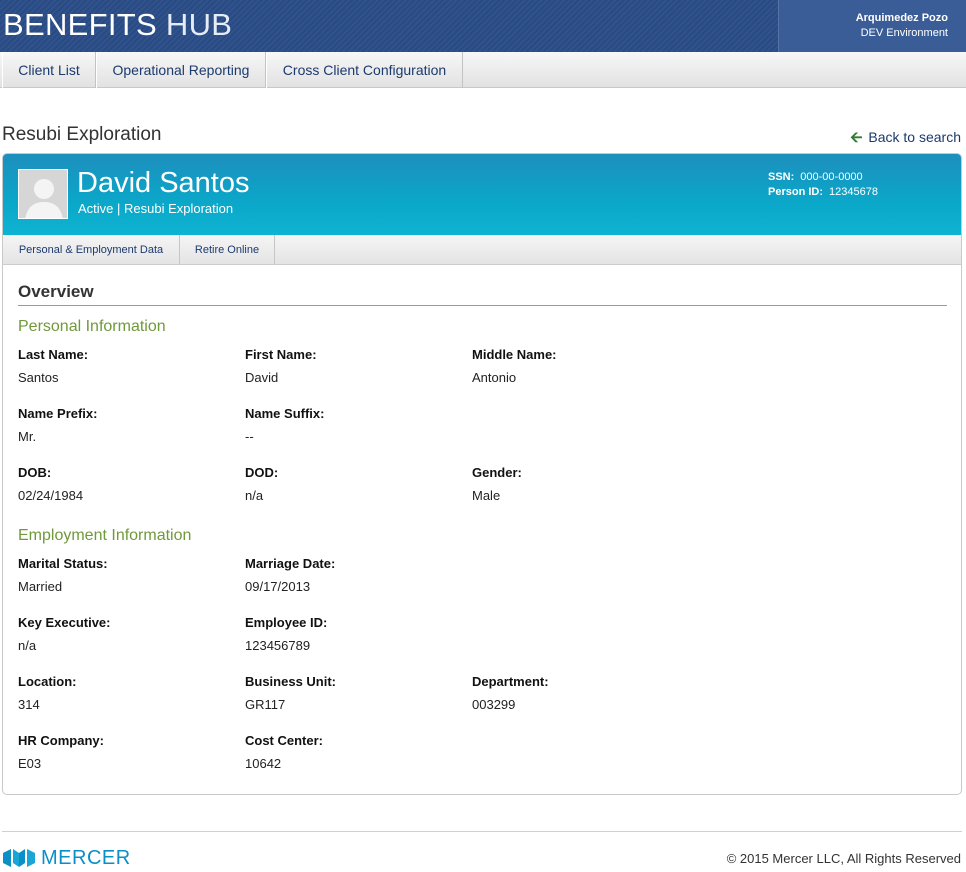 This screenshot has width=966, height=872. What do you see at coordinates (486, 495) in the screenshot?
I see `field-value: Male` at bounding box center [486, 495].